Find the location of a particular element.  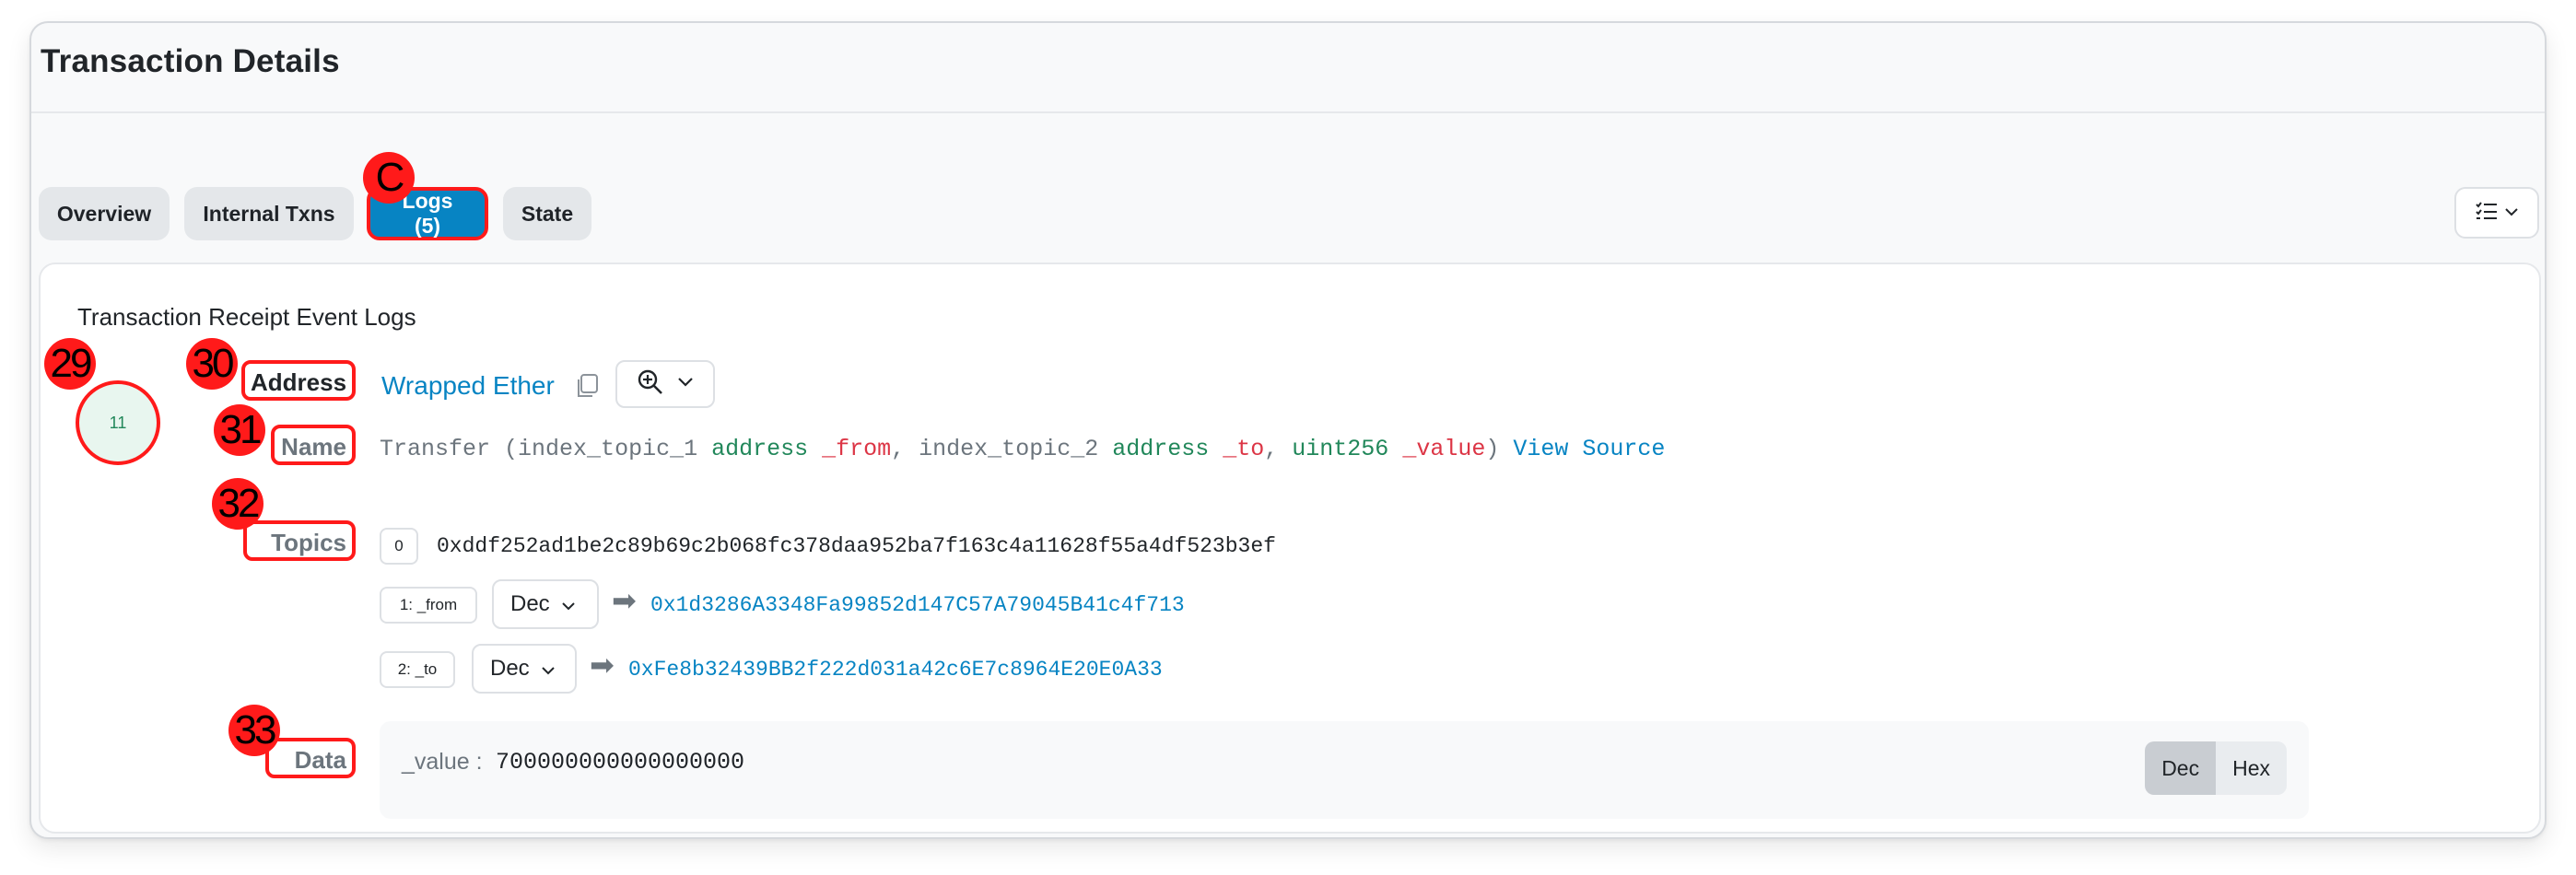

address-link: Wrapped Ether is located at coordinates (468, 386).